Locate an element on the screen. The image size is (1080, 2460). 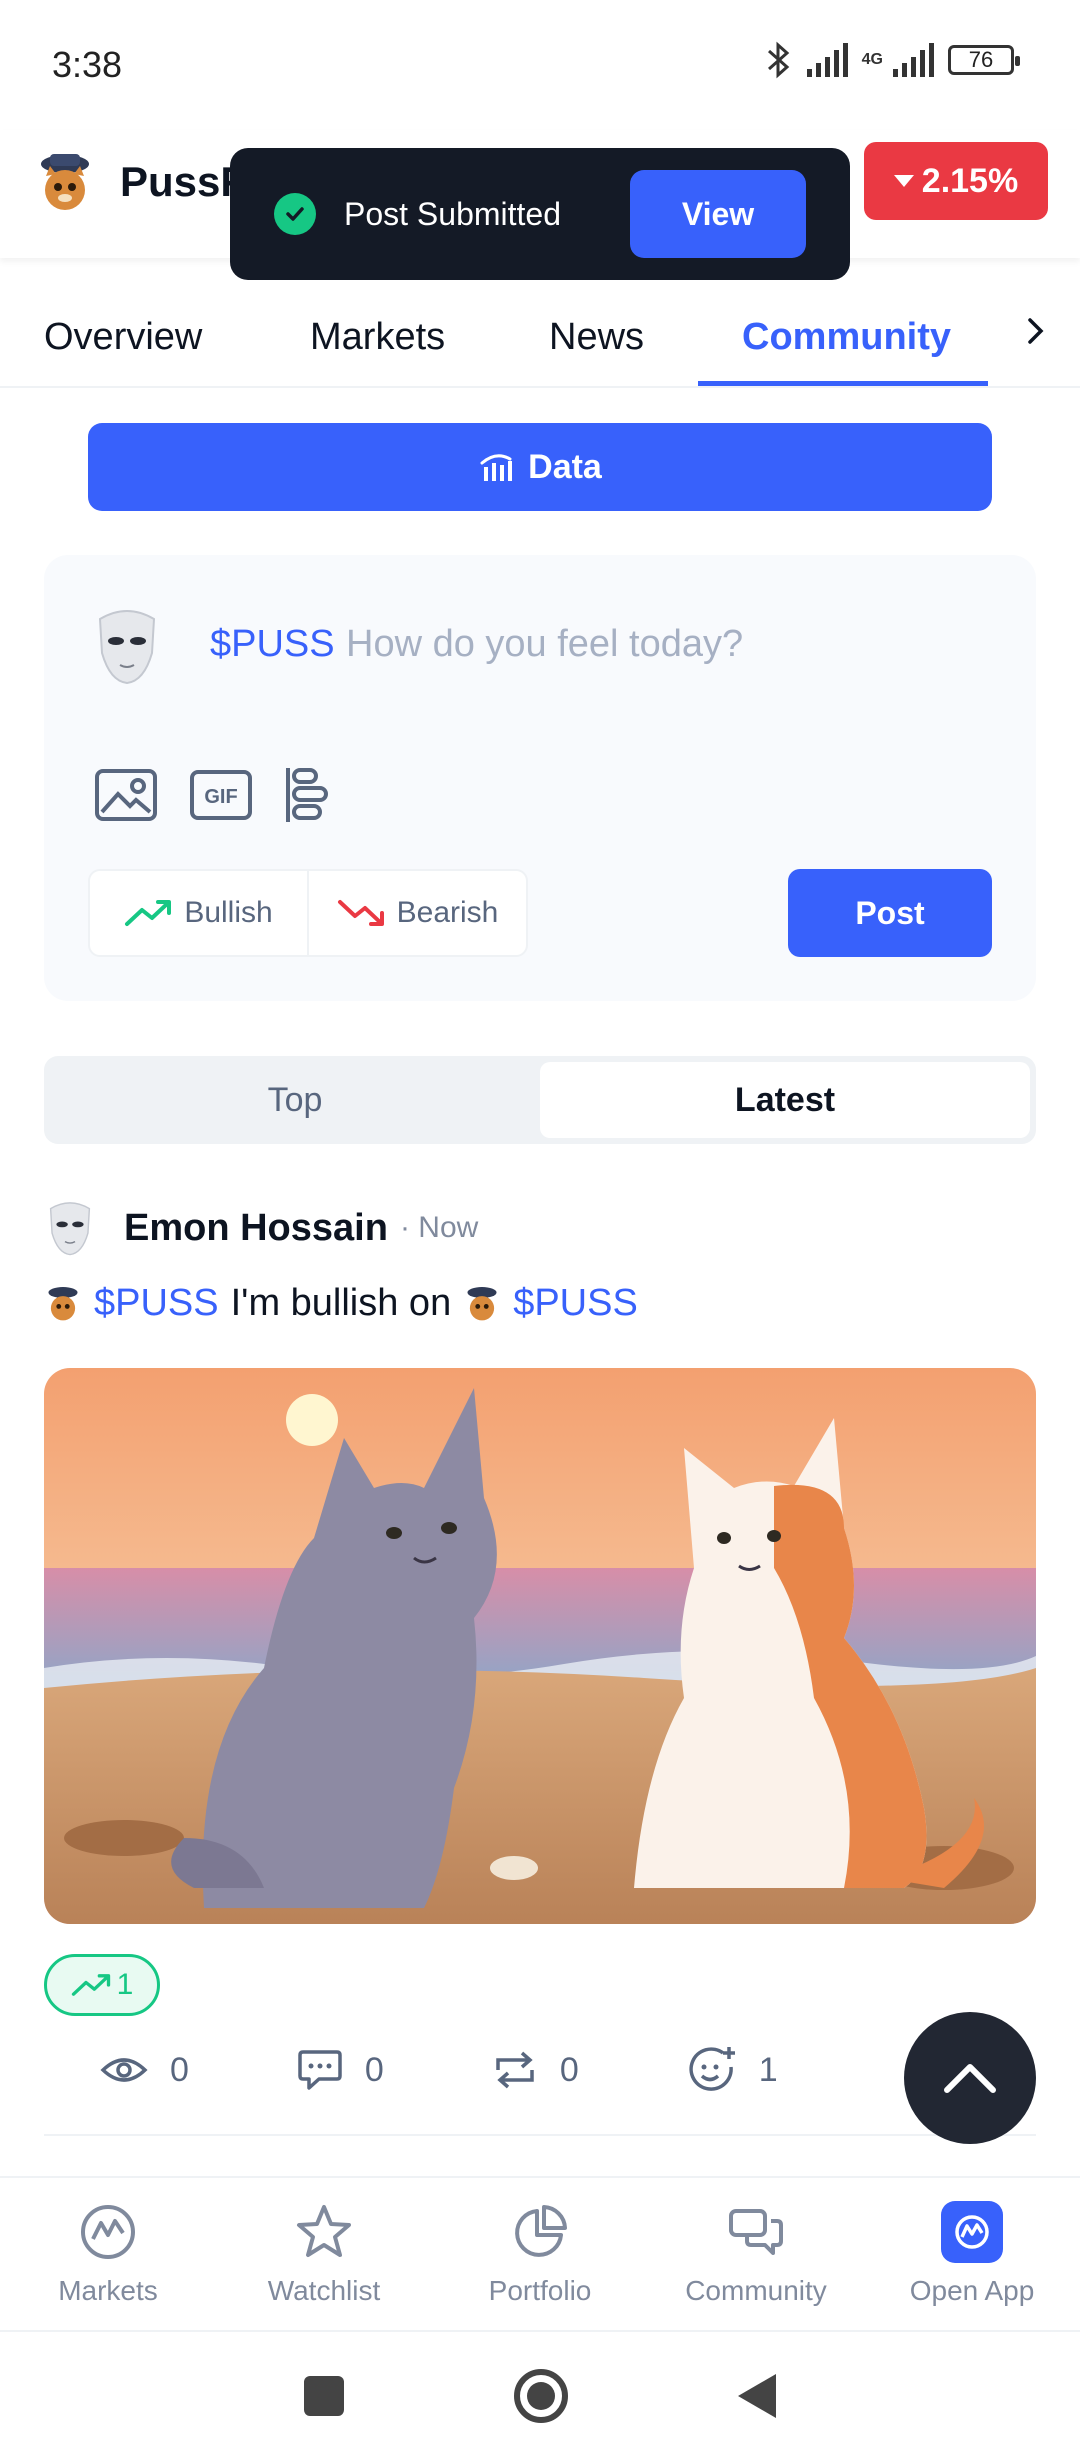
views-count: 0 is located at coordinates (179, 2069).